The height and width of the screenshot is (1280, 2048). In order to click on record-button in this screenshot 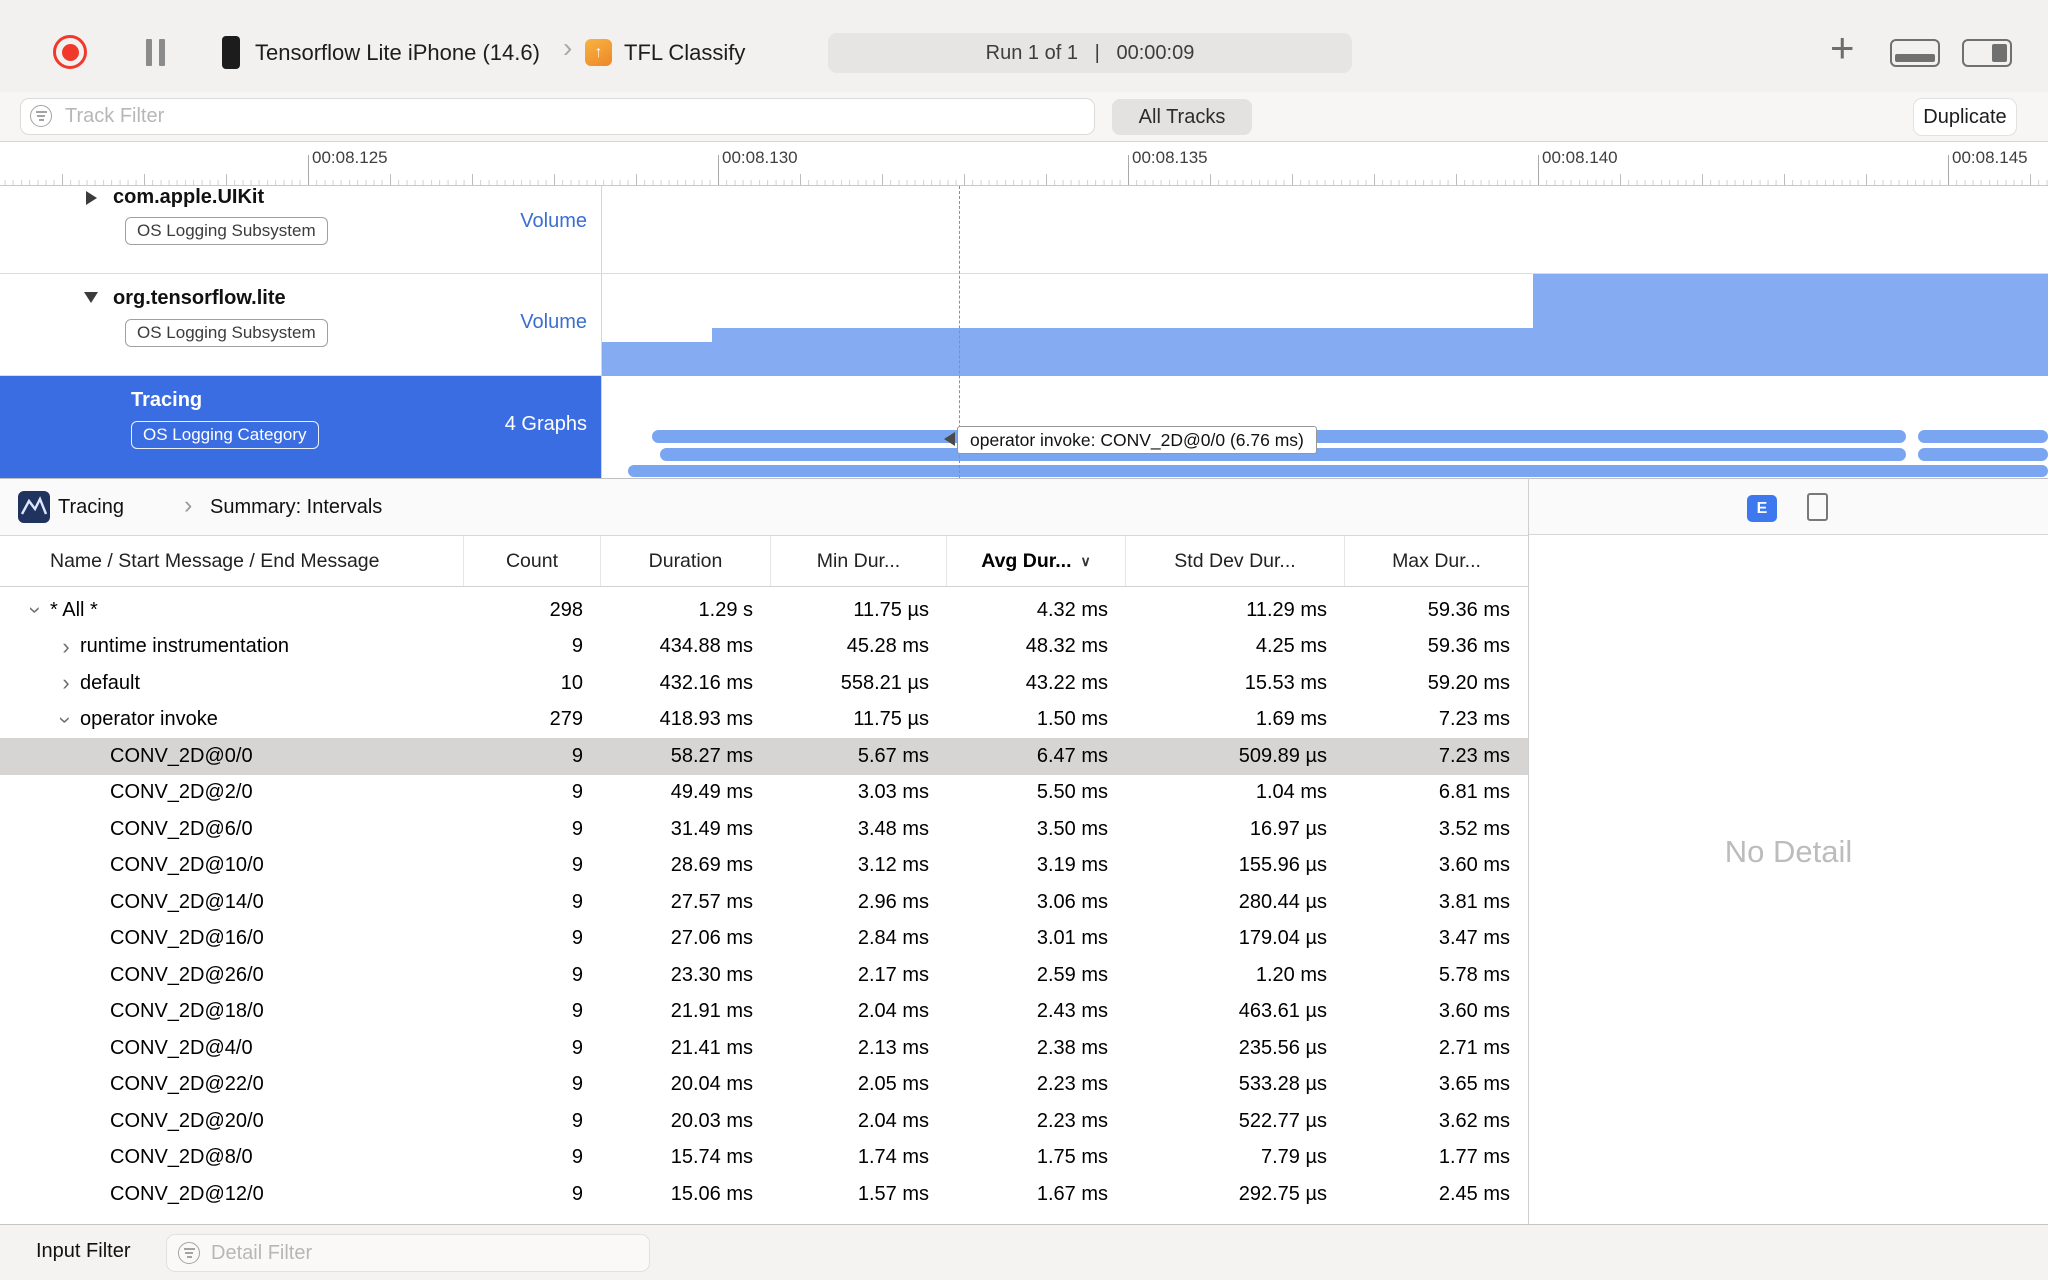, I will do `click(70, 52)`.